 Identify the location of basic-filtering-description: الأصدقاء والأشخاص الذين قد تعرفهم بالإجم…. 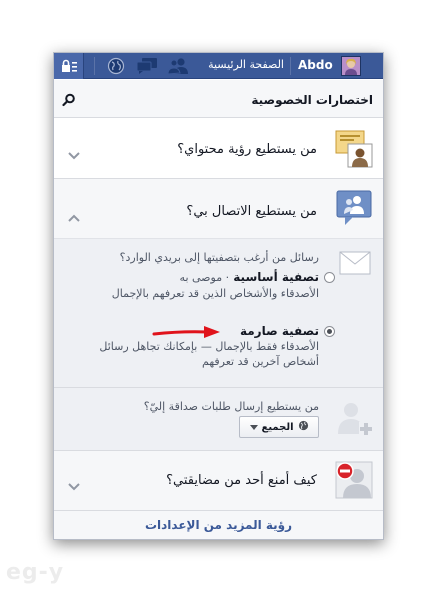
(215, 293).